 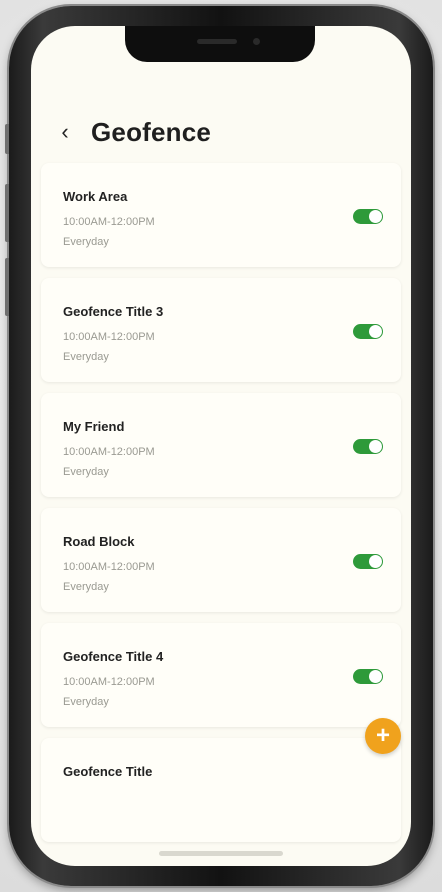 I want to click on add-geofence-button: +, so click(x=383, y=736).